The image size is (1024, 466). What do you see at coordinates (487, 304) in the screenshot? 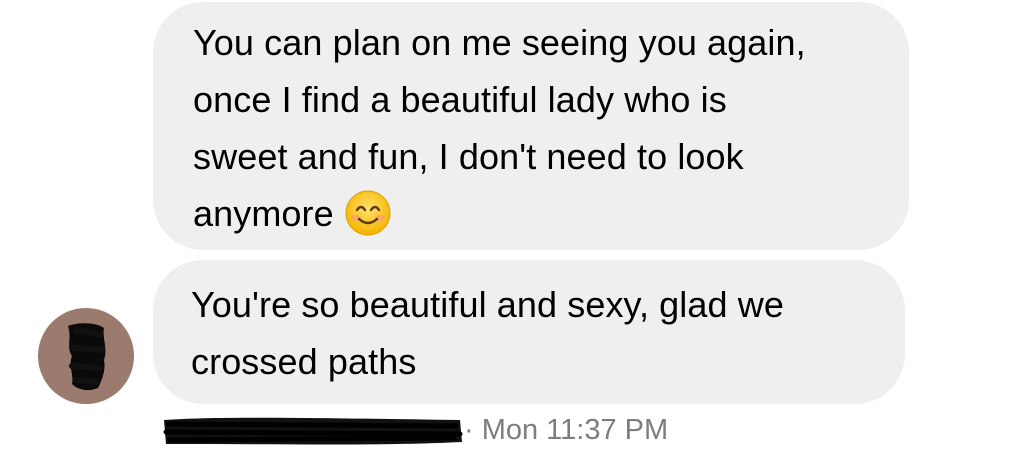
I see `message-text-line: You're so beautiful and sexy, glad we` at bounding box center [487, 304].